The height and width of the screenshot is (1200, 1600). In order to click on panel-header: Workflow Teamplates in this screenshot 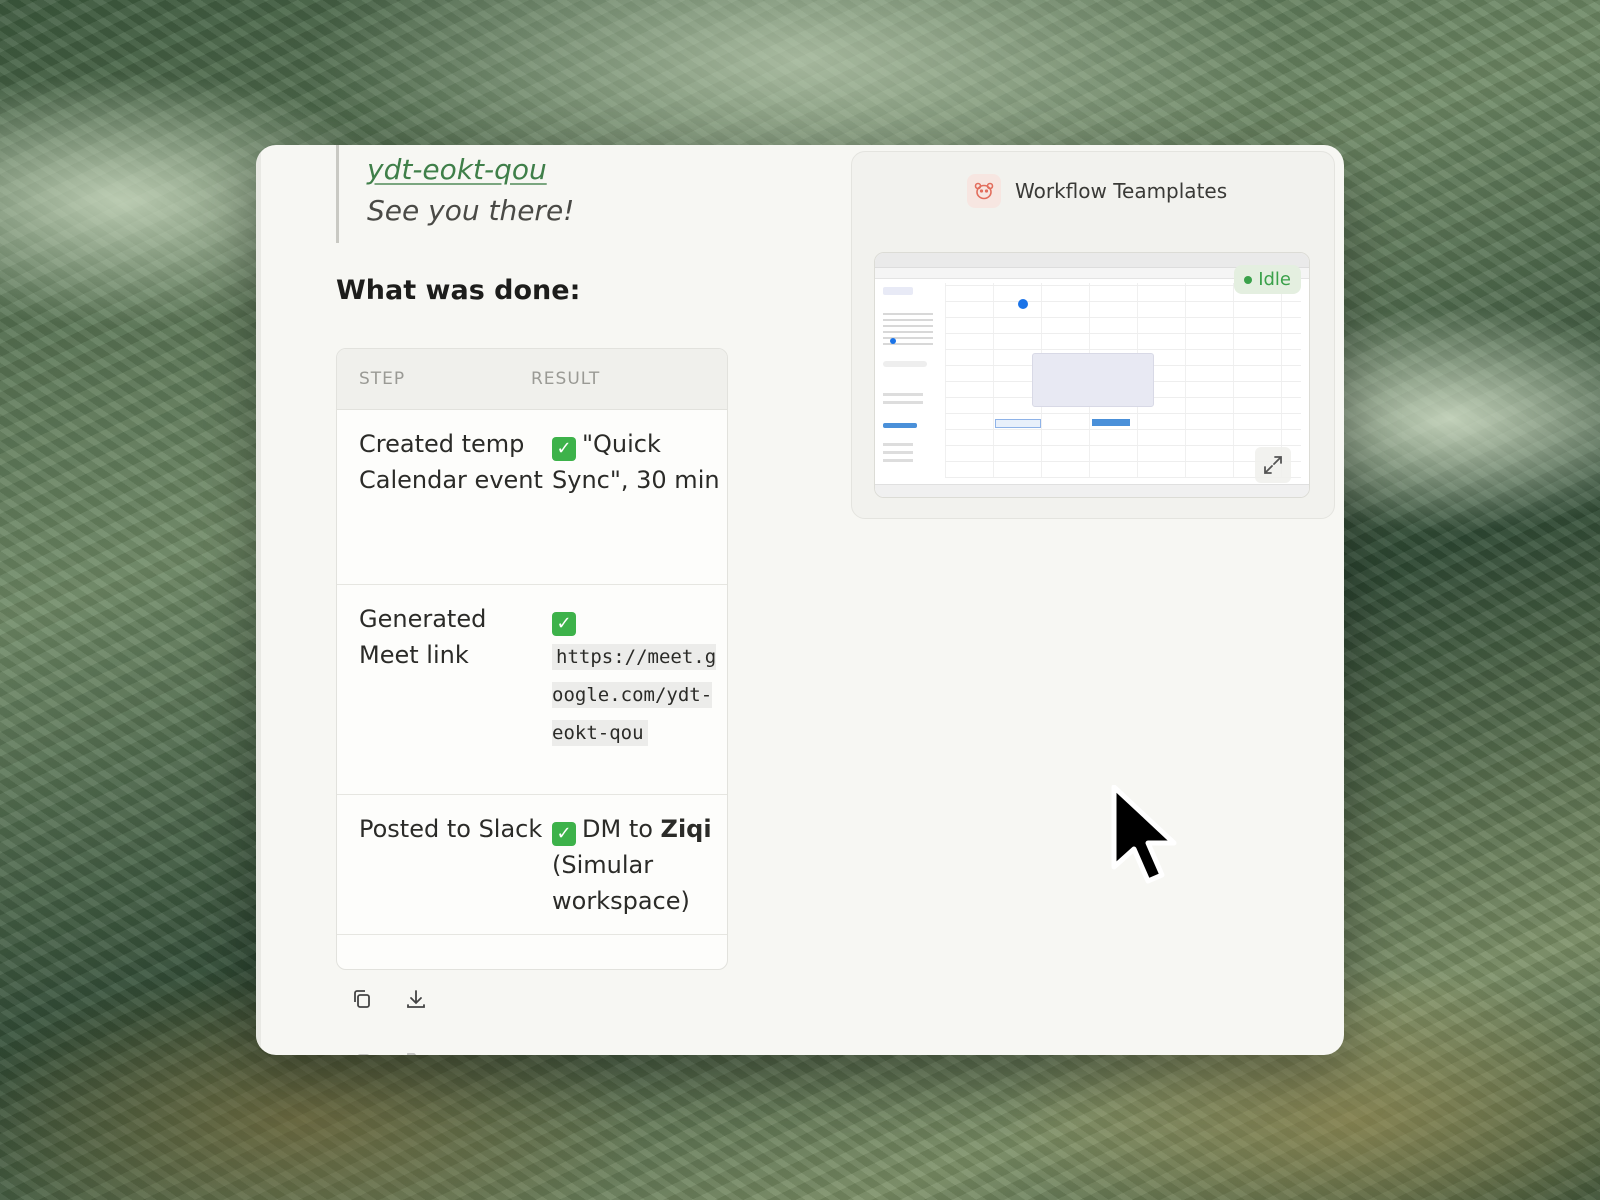, I will do `click(1097, 191)`.